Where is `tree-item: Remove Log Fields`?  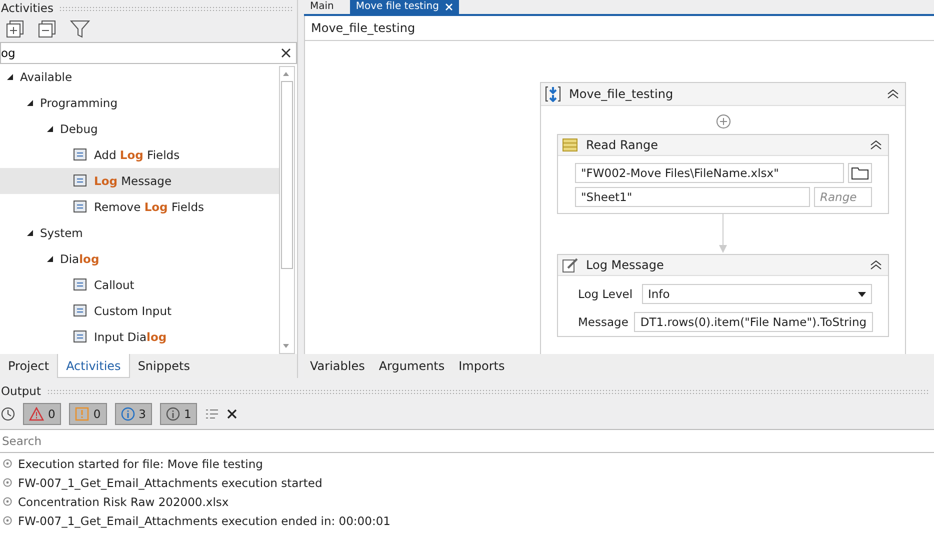
tree-item: Remove Log Fields is located at coordinates (139, 207).